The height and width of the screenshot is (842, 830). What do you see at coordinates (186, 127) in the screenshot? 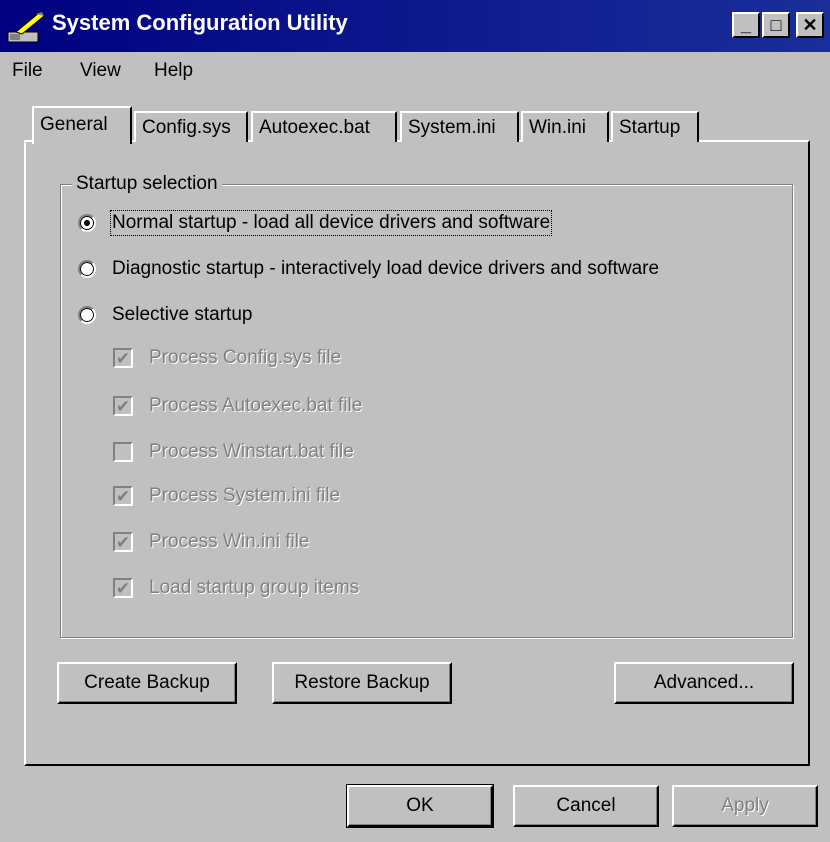
I see `tab-config-sys-label: Config.sys` at bounding box center [186, 127].